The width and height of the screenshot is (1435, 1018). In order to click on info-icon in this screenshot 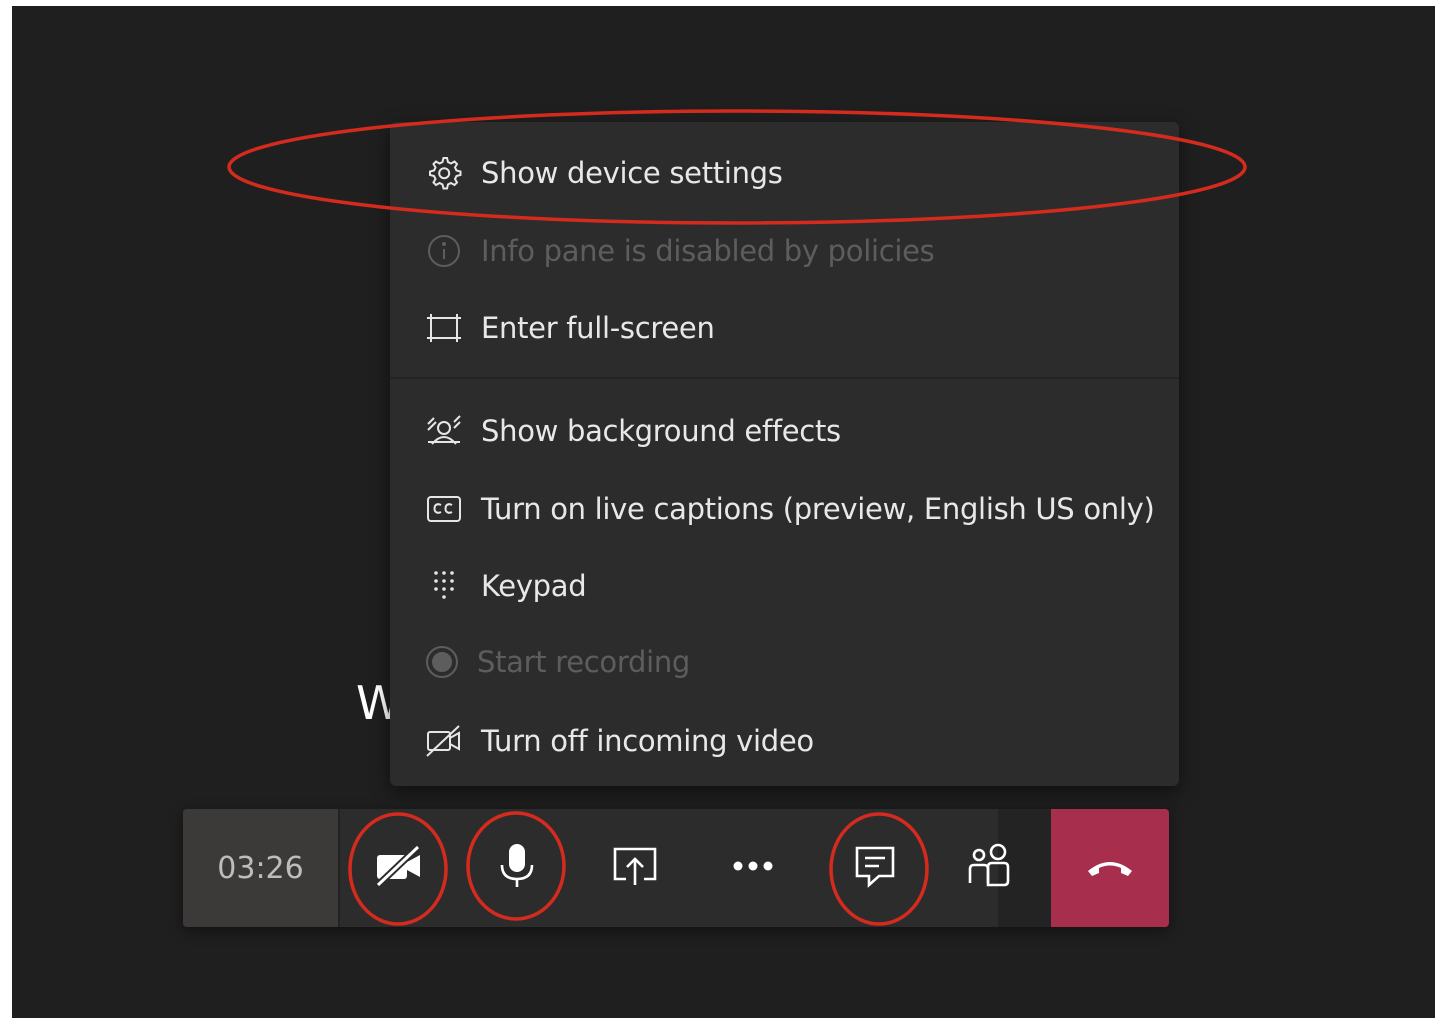, I will do `click(444, 251)`.